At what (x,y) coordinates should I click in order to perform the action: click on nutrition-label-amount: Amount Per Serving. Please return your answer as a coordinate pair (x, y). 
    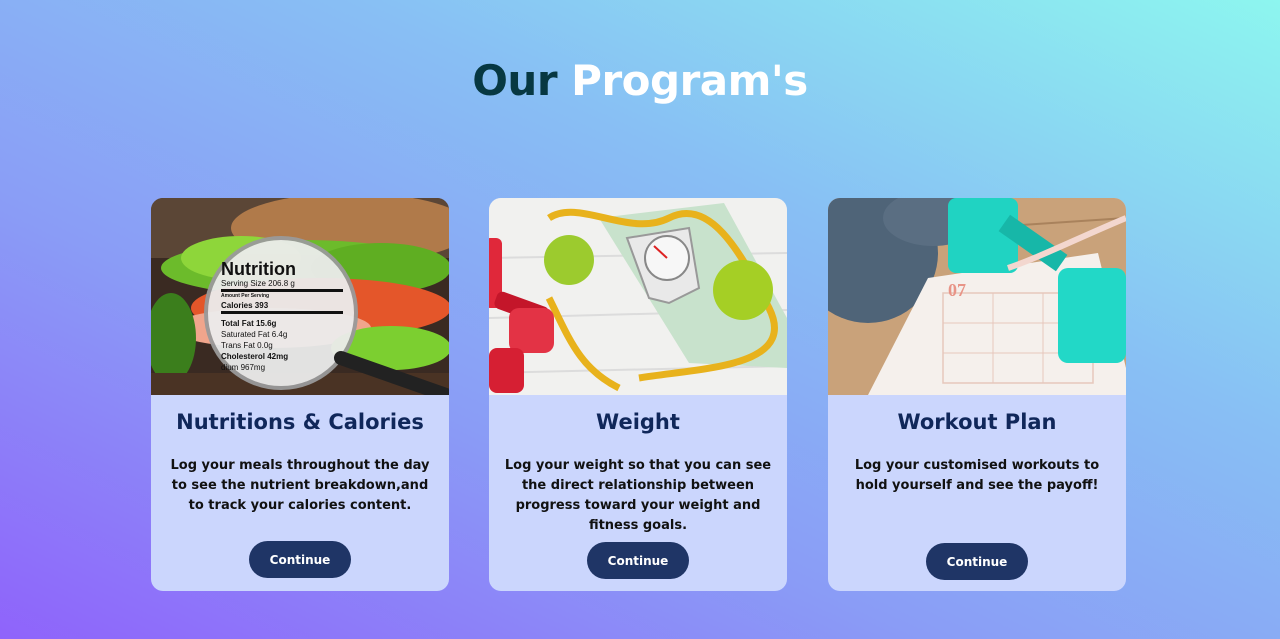
    Looking at the image, I should click on (245, 296).